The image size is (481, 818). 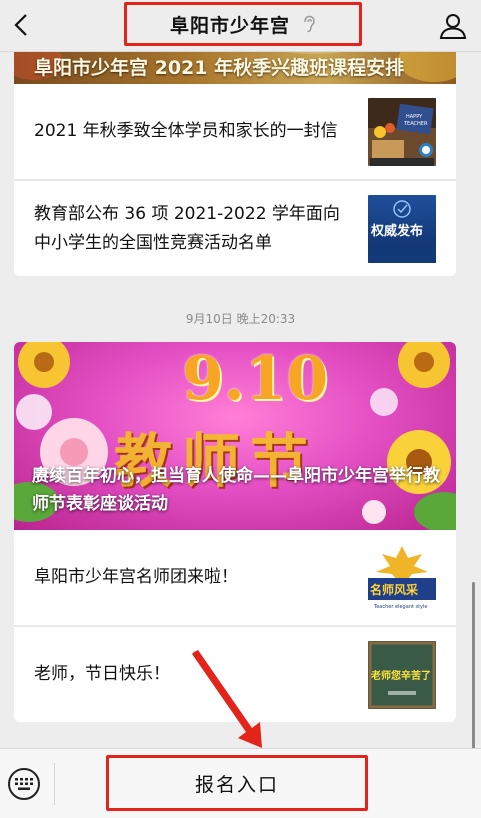 What do you see at coordinates (415, 124) in the screenshot?
I see `svg-text: TEACHER` at bounding box center [415, 124].